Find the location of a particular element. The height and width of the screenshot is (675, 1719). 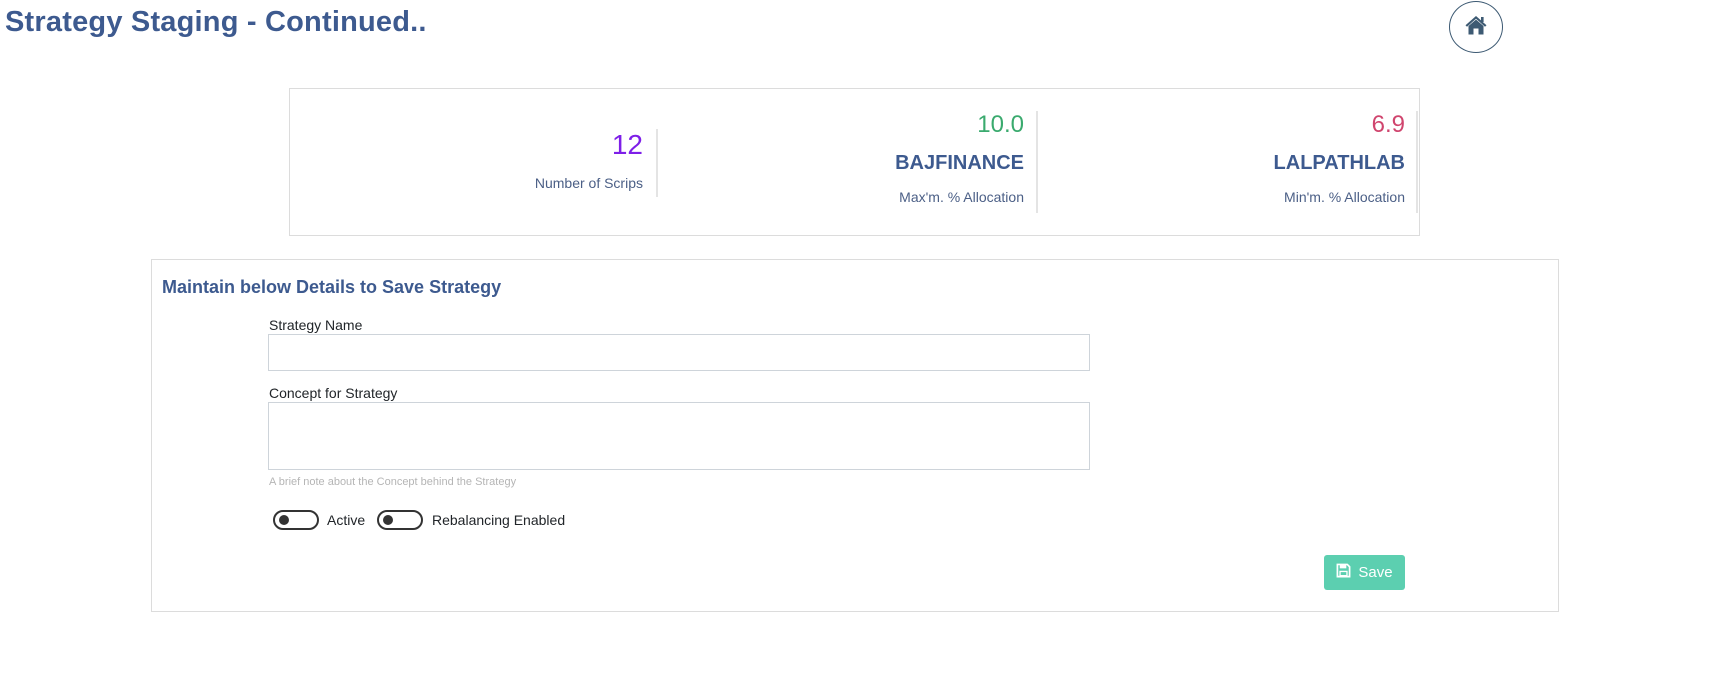

max-allocation-stat: 10.0 BAJFINANCE Max'm. % Allocation is located at coordinates (959, 158).